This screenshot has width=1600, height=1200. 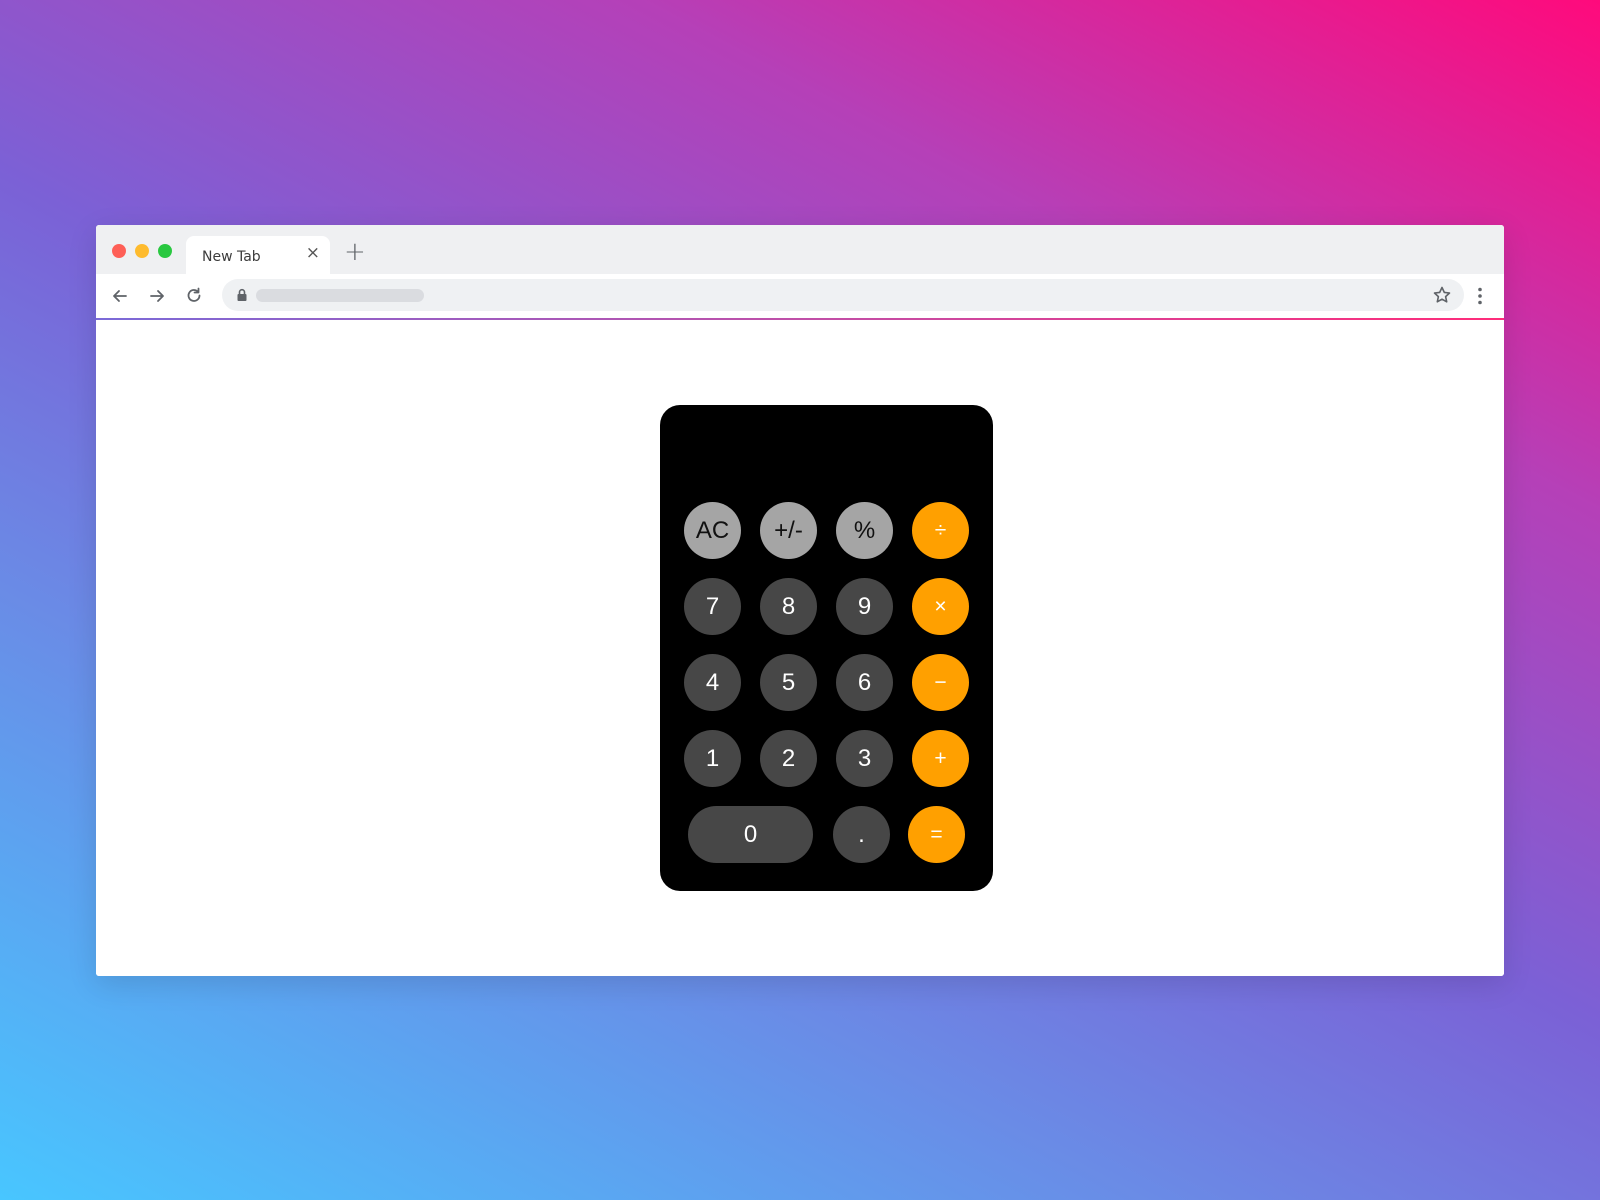 What do you see at coordinates (788, 682) in the screenshot?
I see `digit-5-button: 5` at bounding box center [788, 682].